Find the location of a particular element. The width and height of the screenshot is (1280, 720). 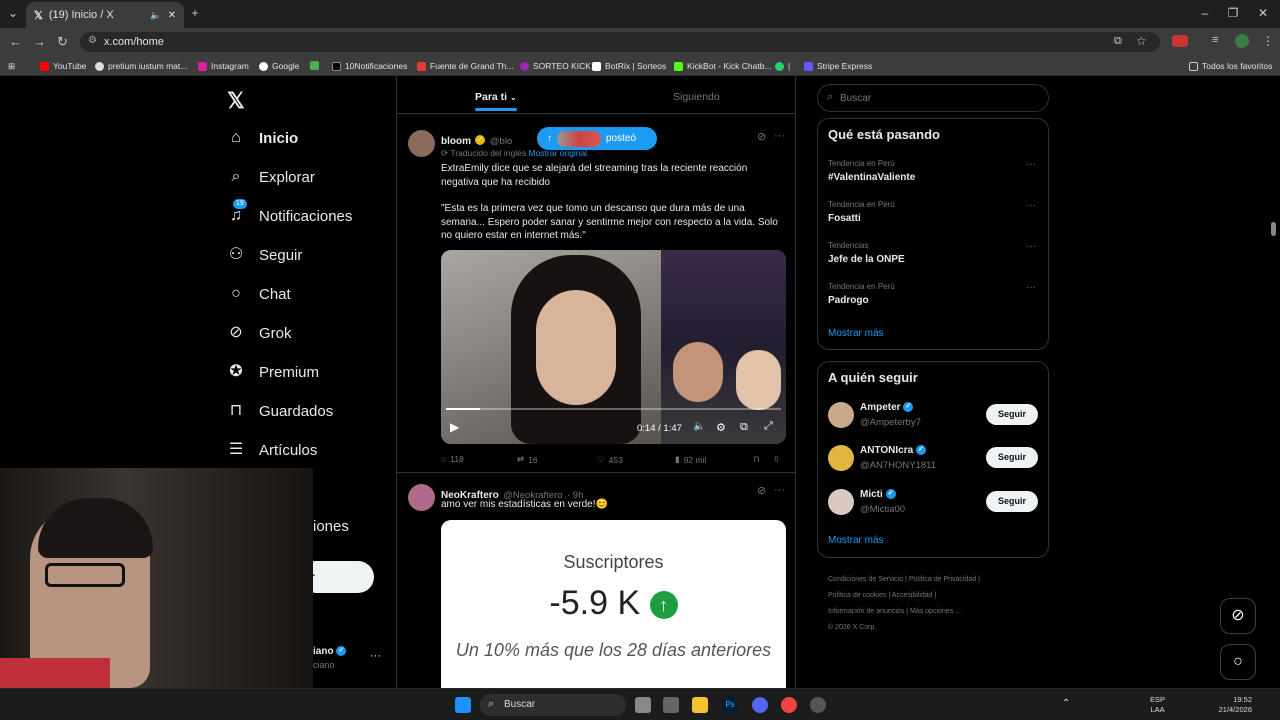

follow-name: ANTONIcra ✓ is located at coordinates (893, 450).